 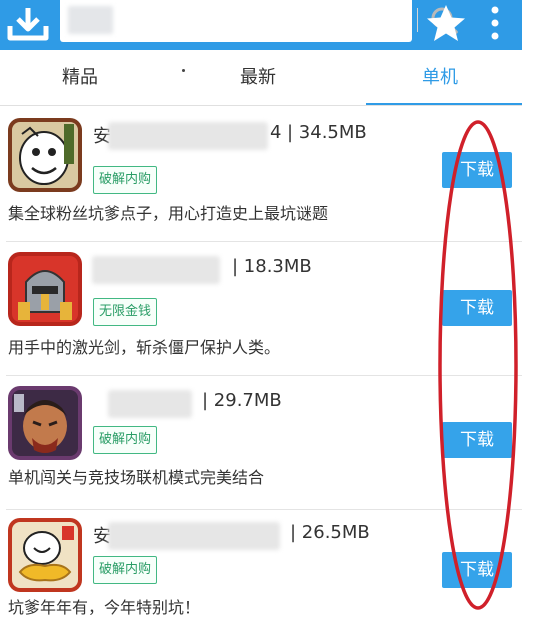 I want to click on tab-featured: 精品, so click(x=80, y=78).